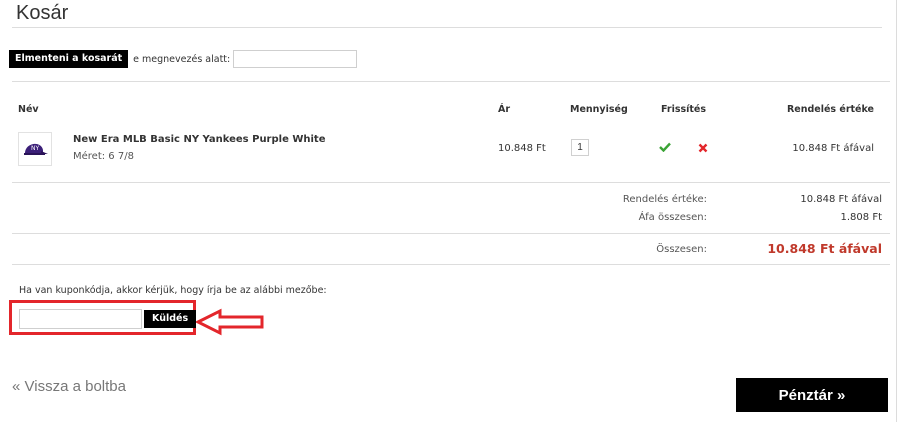 This screenshot has height=422, width=900. What do you see at coordinates (812, 395) in the screenshot?
I see `checkout-button: Pénztár »` at bounding box center [812, 395].